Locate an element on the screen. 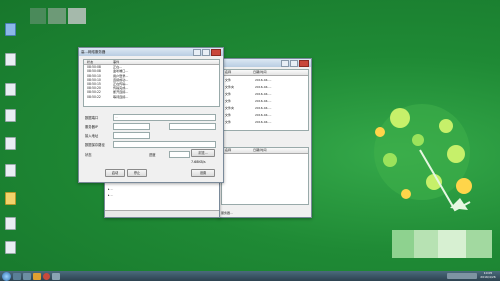 The width and height of the screenshot is (500, 281). progress-label: 进度 is located at coordinates (152, 155).